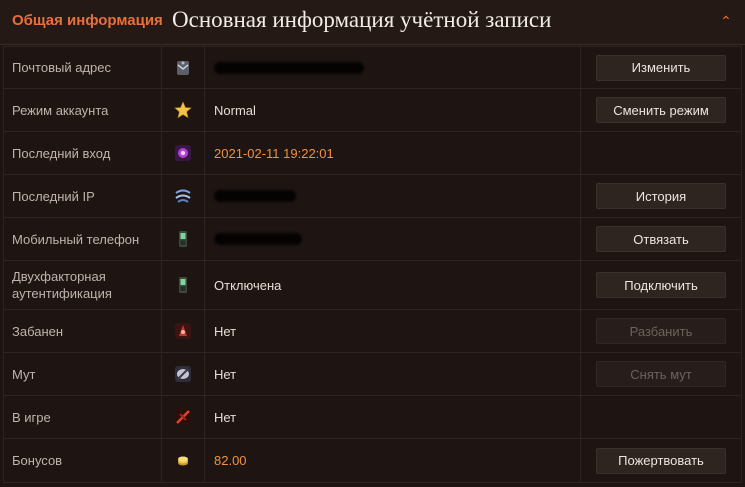 This screenshot has height=487, width=745. I want to click on change-email-button: Изменить, so click(661, 67).